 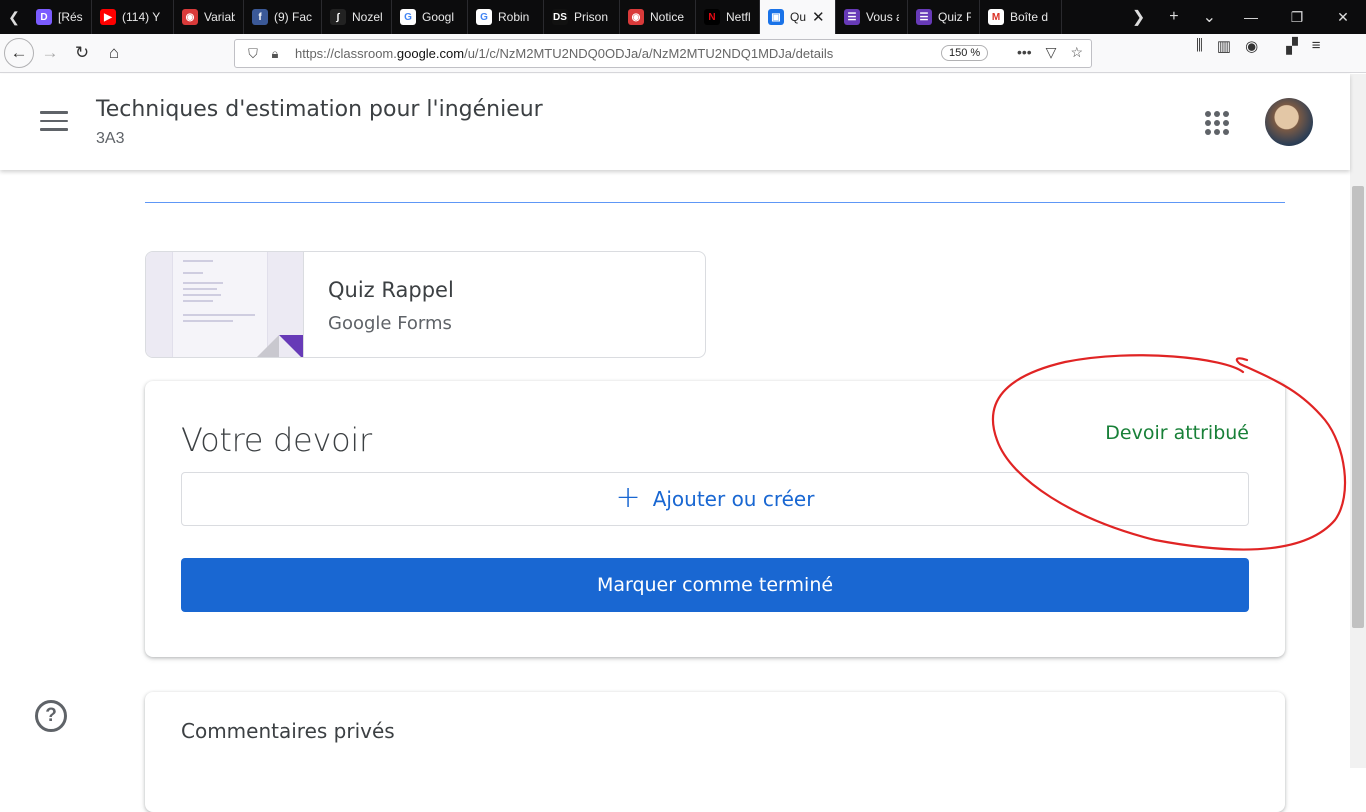 I want to click on help-icon: ?, so click(x=51, y=716).